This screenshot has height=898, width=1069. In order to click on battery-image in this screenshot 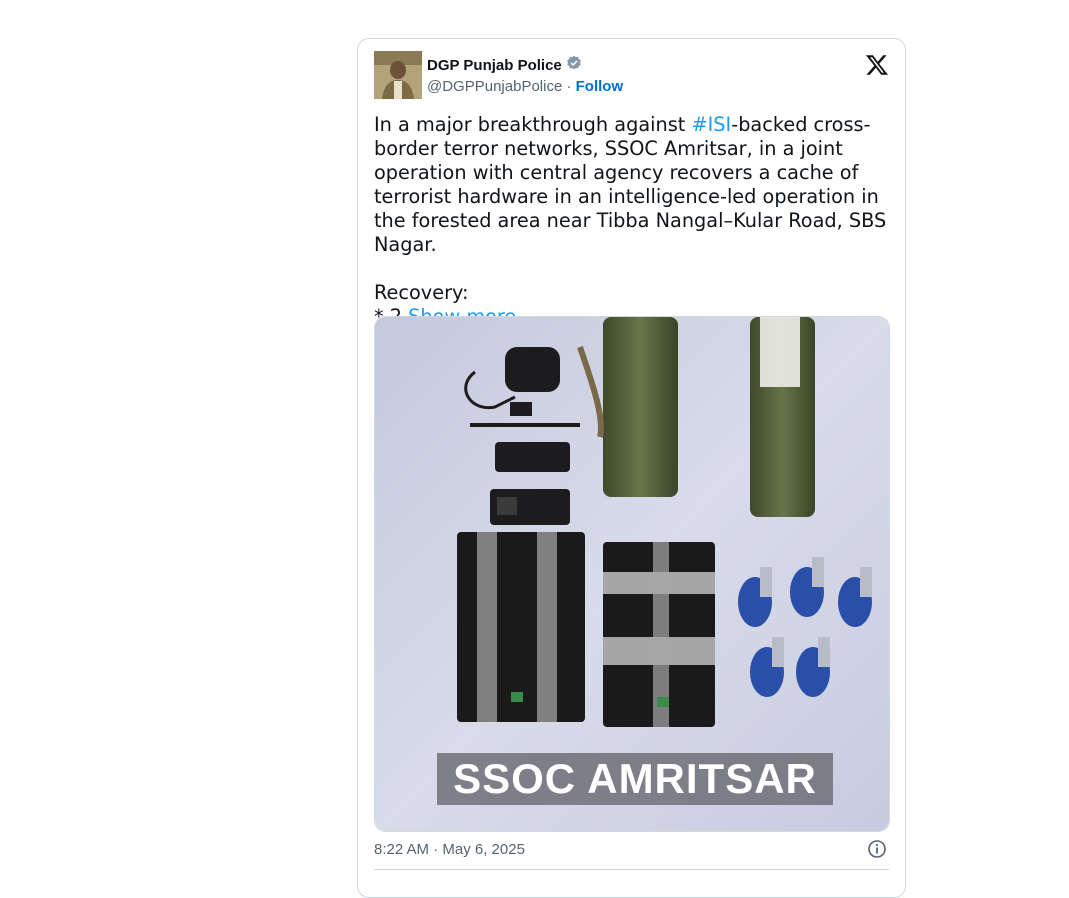, I will do `click(532, 457)`.